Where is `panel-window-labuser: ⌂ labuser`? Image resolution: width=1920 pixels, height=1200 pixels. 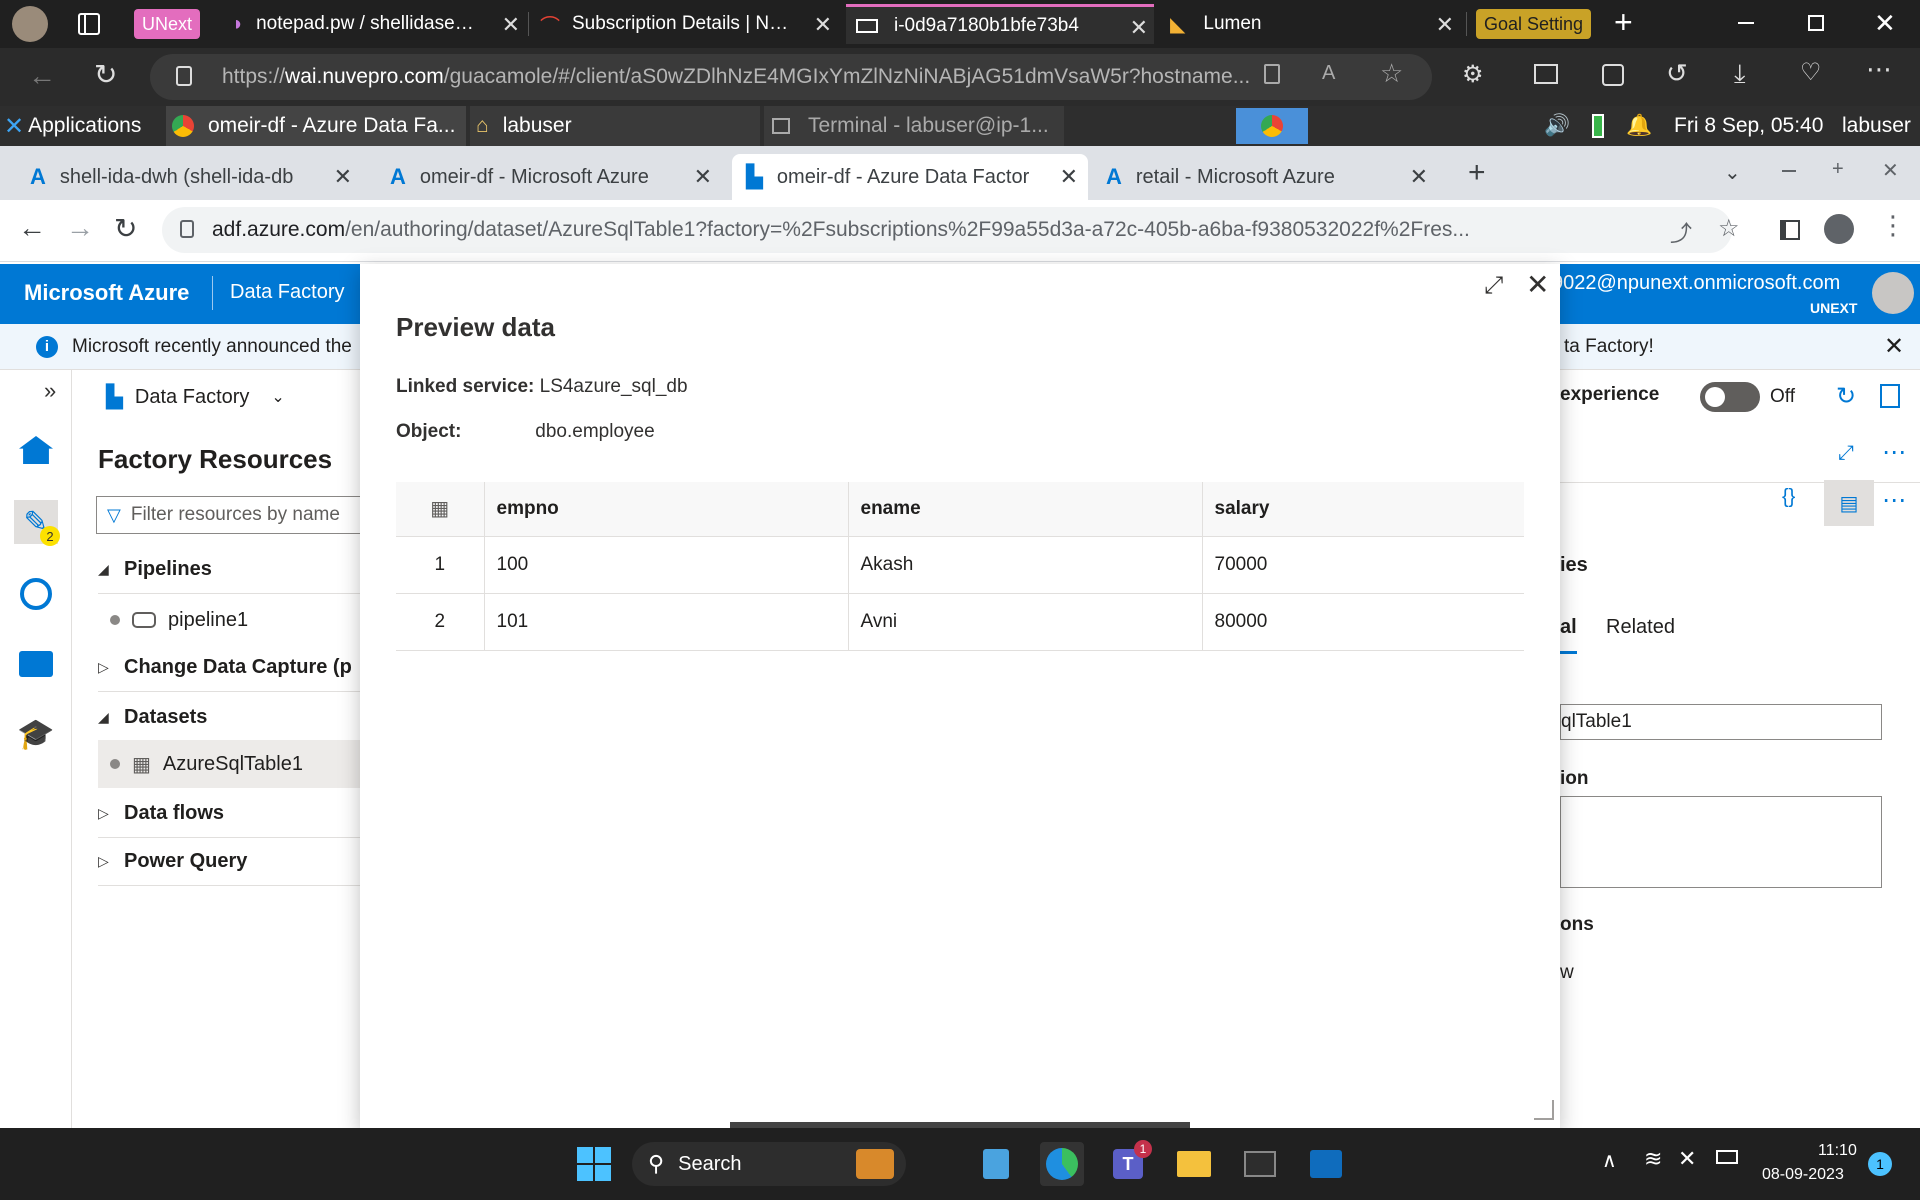 panel-window-labuser: ⌂ labuser is located at coordinates (615, 126).